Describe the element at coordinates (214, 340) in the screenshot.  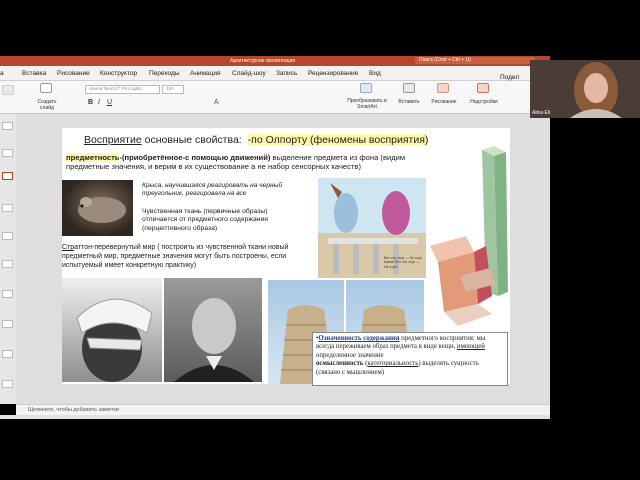
I see `portrait-illustration` at that location.